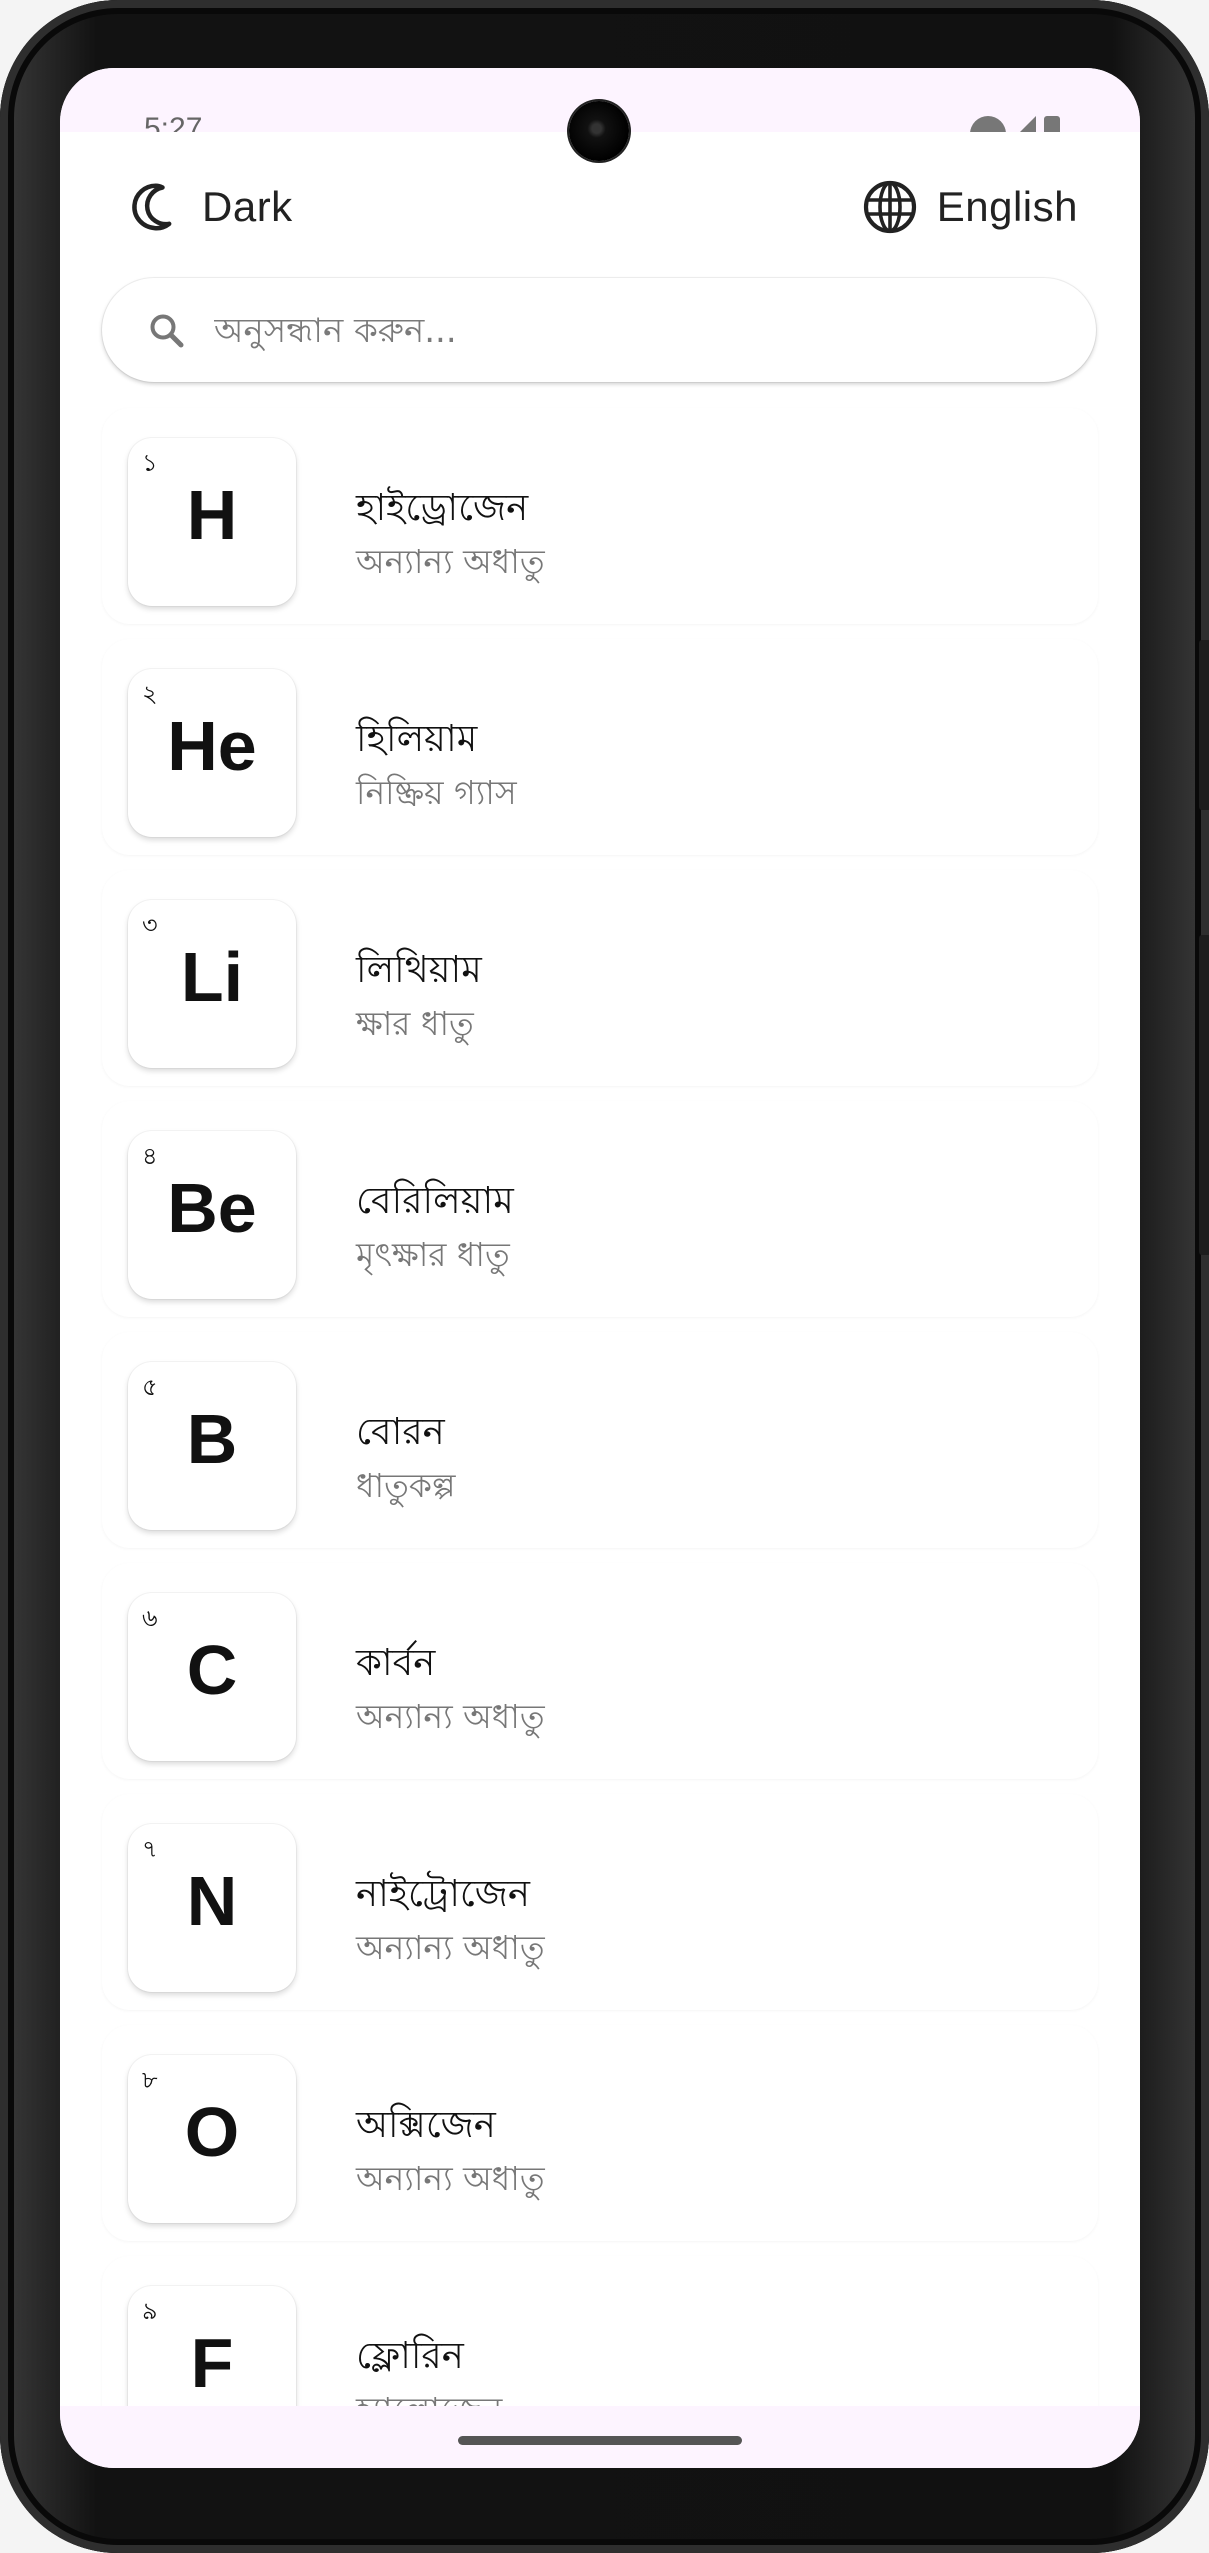  Describe the element at coordinates (173, 122) in the screenshot. I see `status-time: 5:27` at that location.